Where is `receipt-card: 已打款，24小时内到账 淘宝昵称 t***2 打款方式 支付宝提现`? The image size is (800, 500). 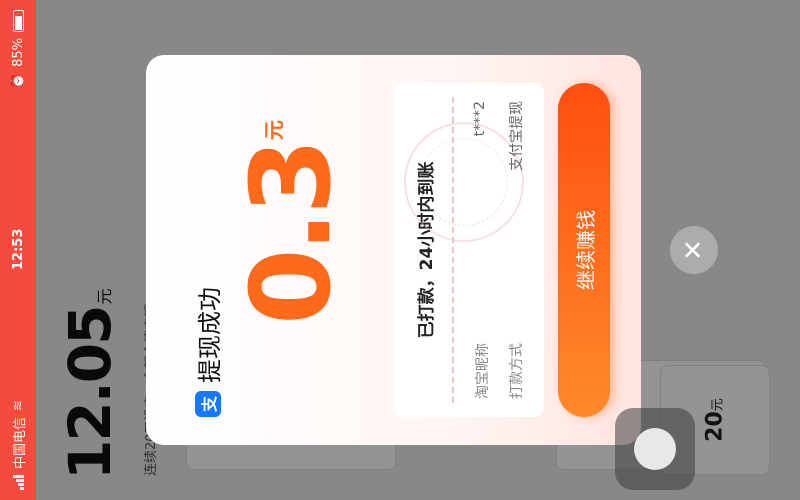
receipt-card: 已打款，24小时内到账 淘宝昵称 t***2 打款方式 支付宝提现 is located at coordinates (469, 250).